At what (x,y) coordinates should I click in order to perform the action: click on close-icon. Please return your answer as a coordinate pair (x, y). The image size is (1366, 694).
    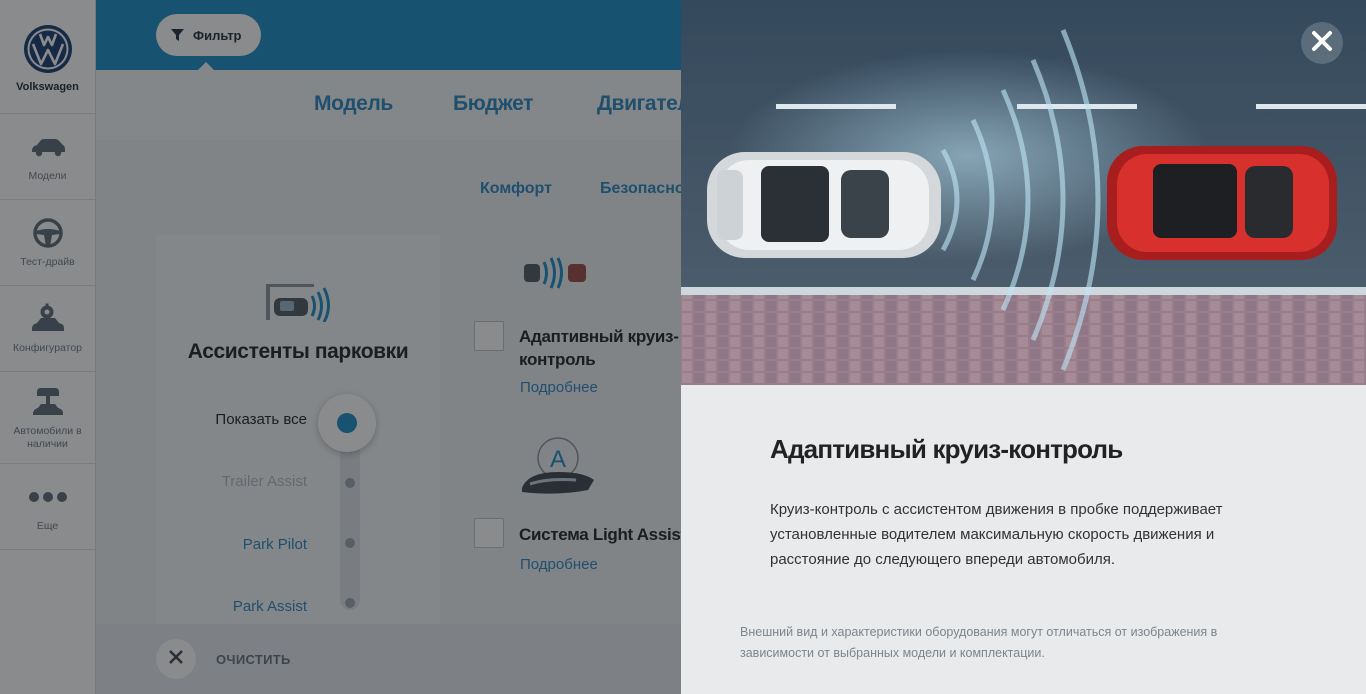
    Looking at the image, I should click on (1322, 43).